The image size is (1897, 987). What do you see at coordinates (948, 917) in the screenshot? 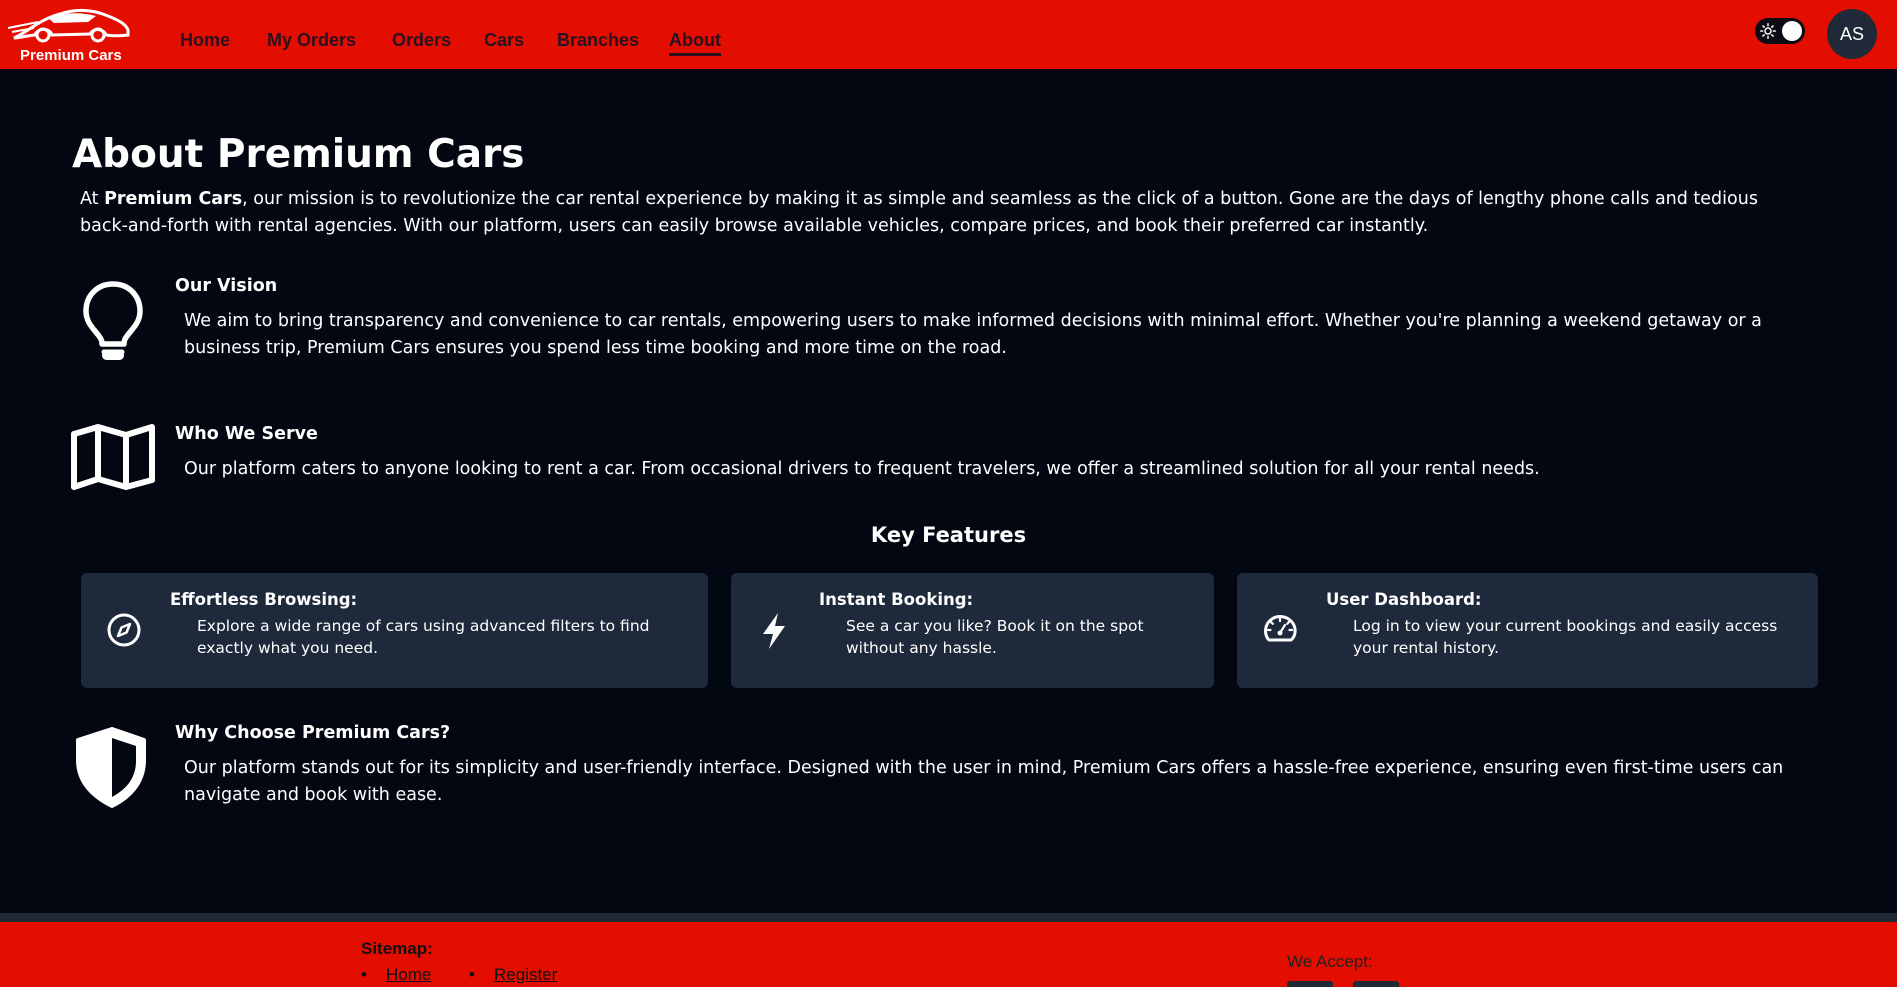
I see `footer-divider` at bounding box center [948, 917].